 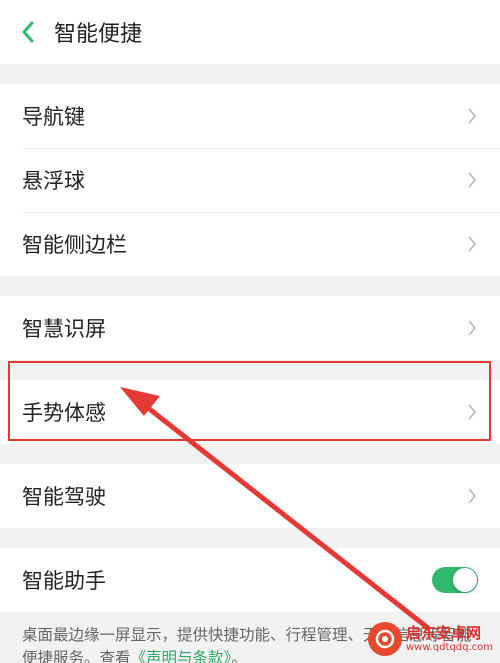 What do you see at coordinates (465, 580) in the screenshot?
I see `toggle-knob` at bounding box center [465, 580].